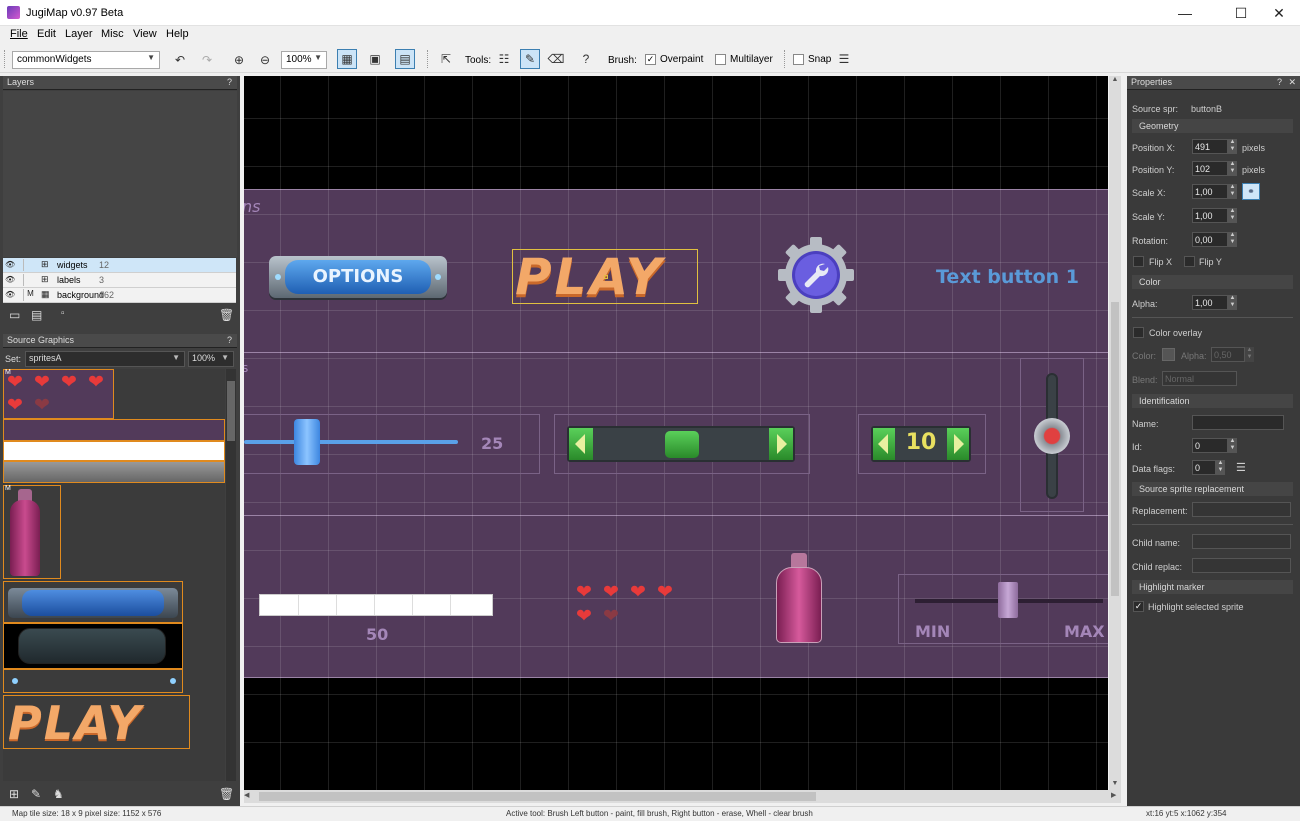  I want to click on help-button: ?, so click(586, 59).